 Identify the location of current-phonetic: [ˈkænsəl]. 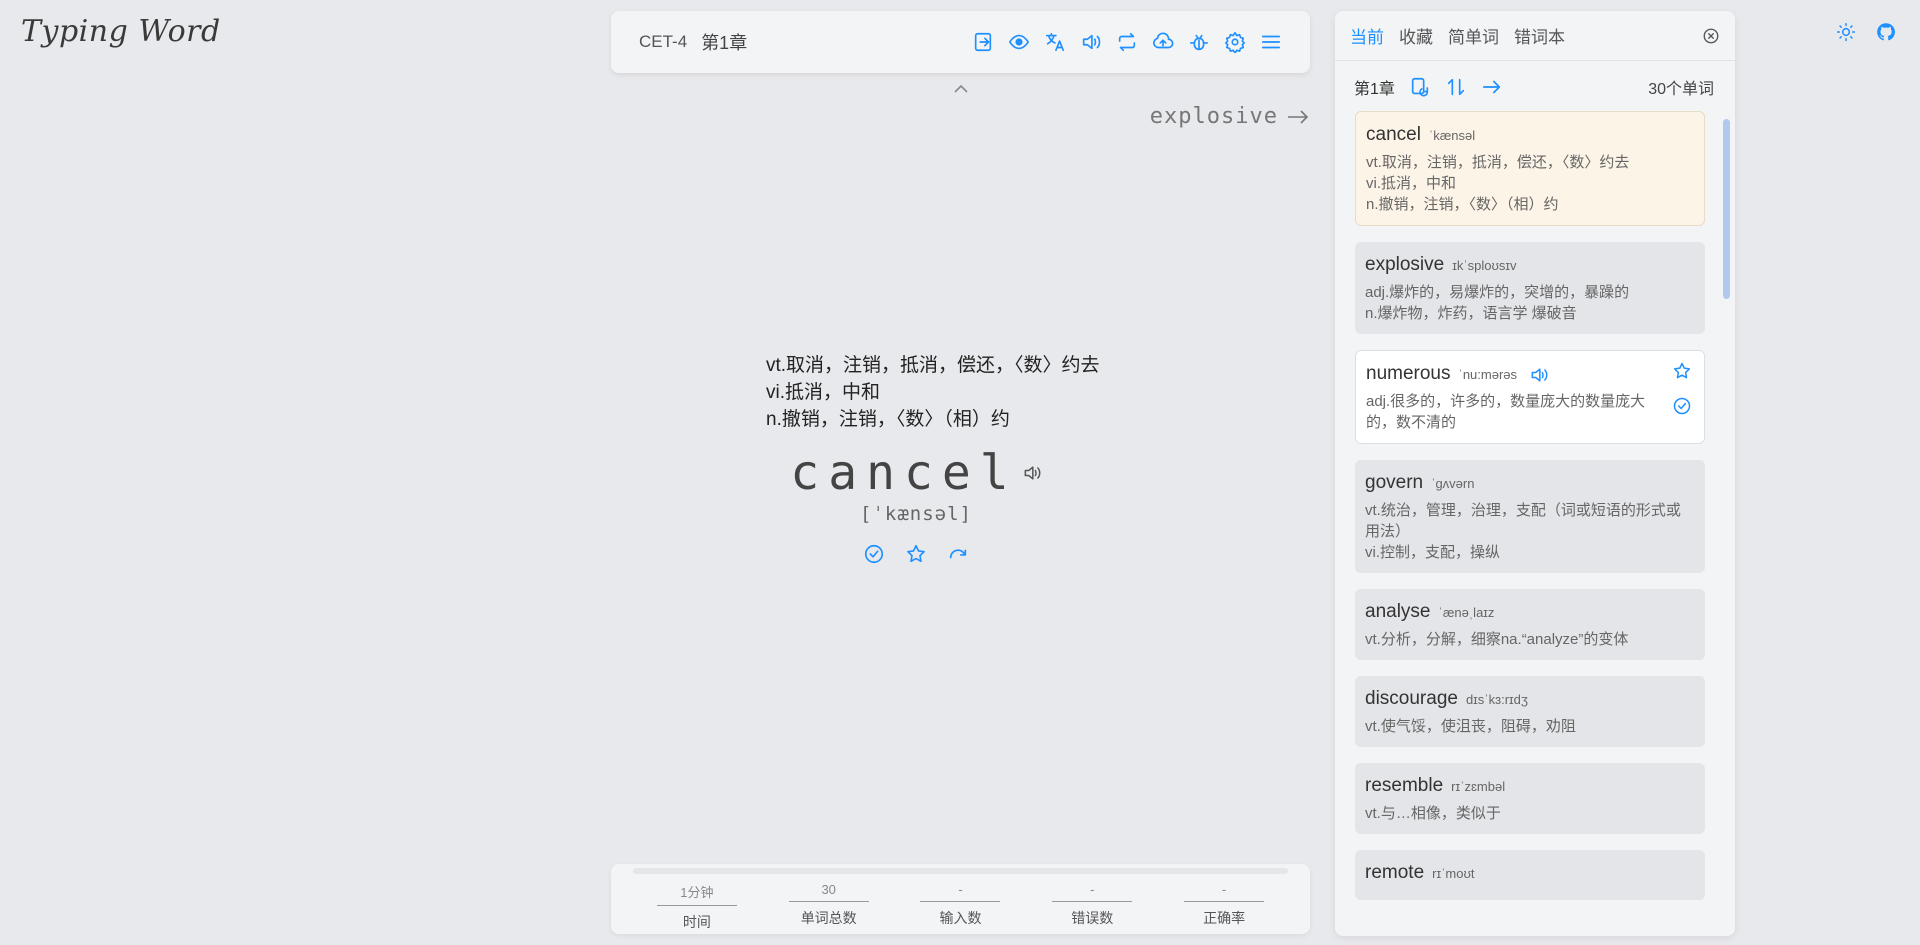
(916, 514).